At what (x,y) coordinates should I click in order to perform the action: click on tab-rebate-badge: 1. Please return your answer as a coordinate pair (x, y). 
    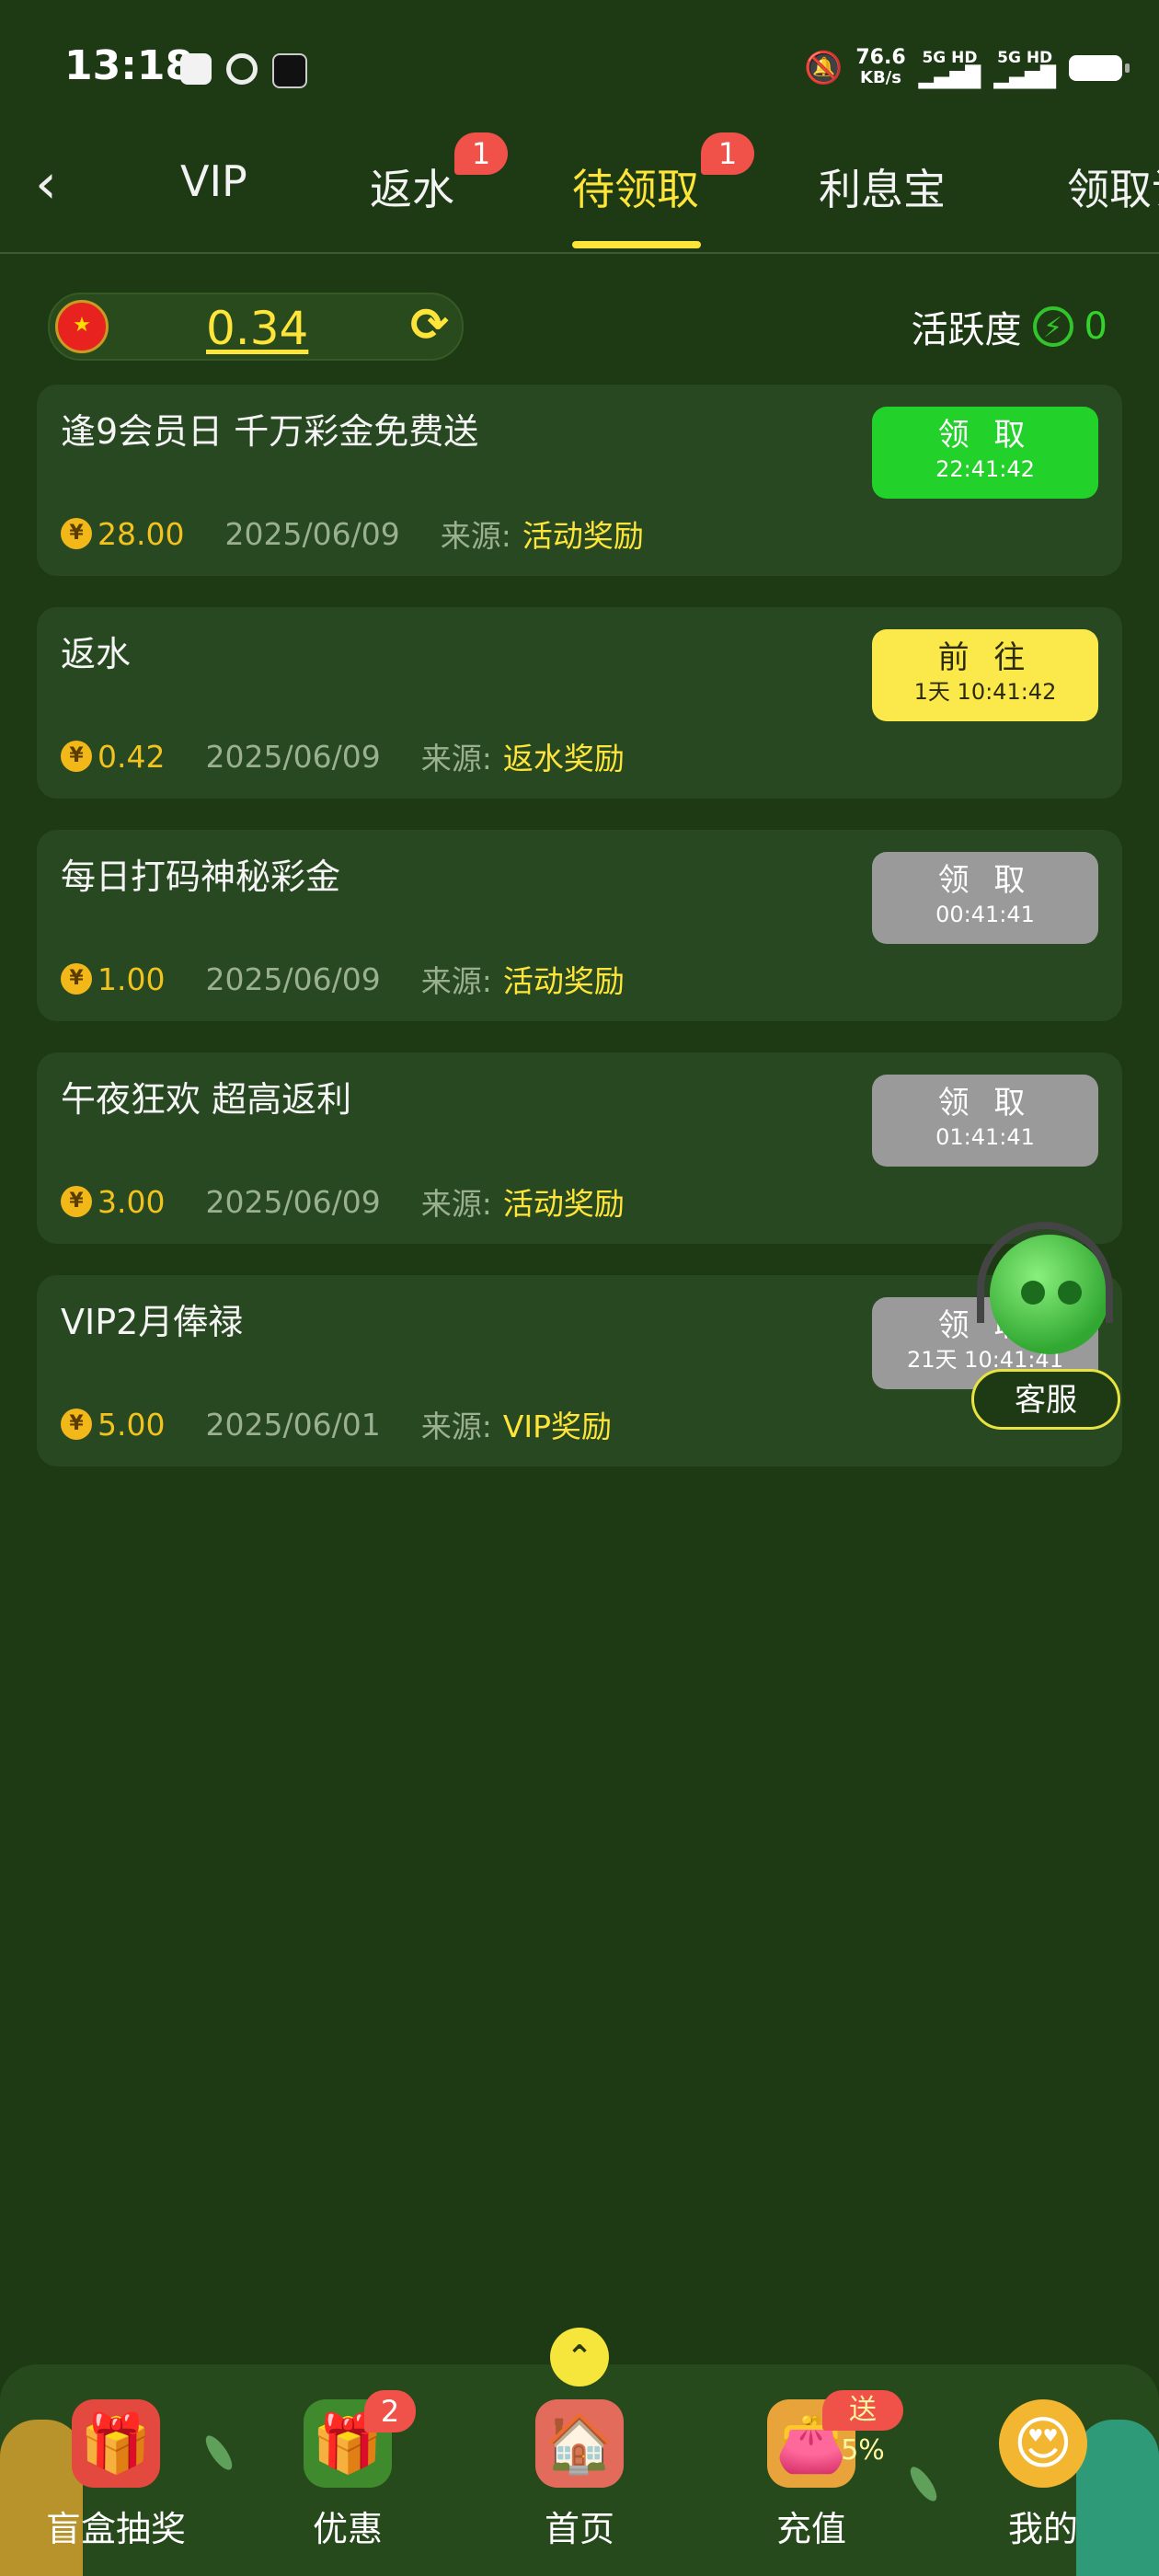
    Looking at the image, I should click on (481, 153).